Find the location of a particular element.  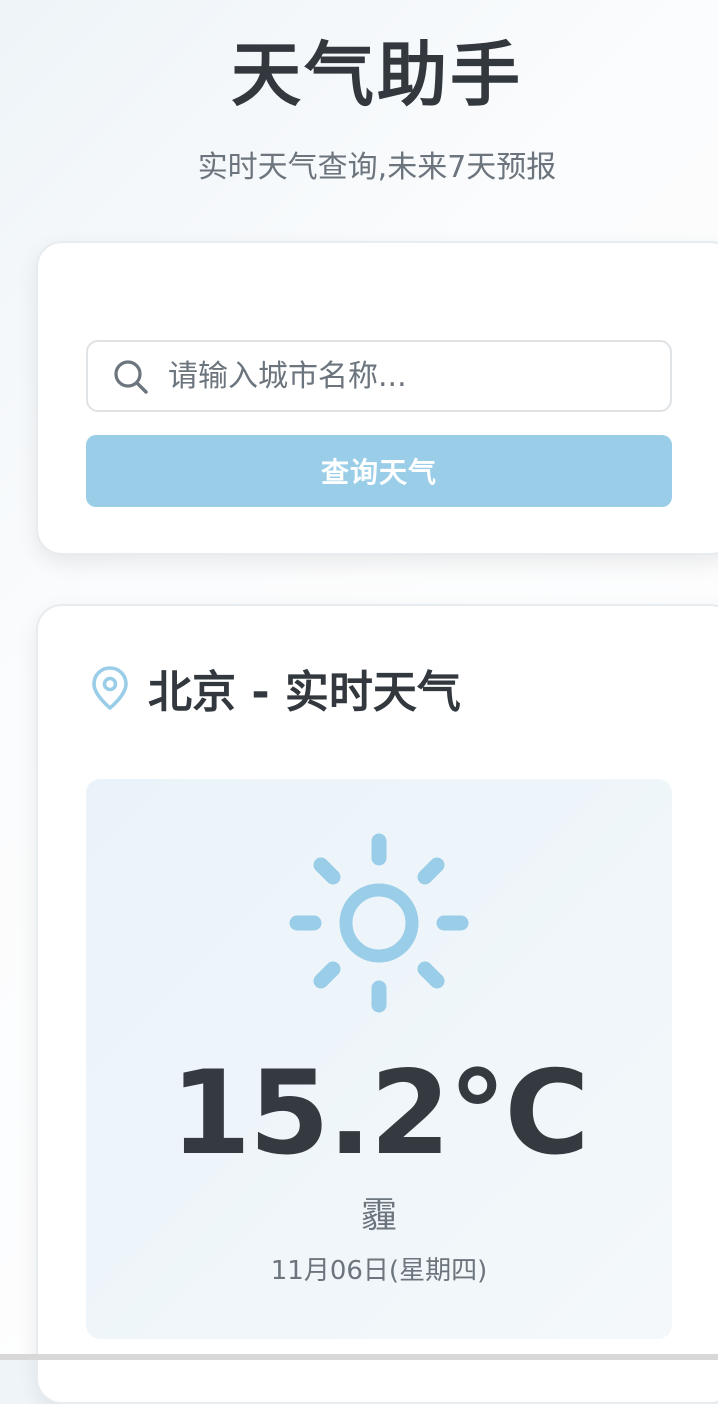

search-icon is located at coordinates (131, 377).